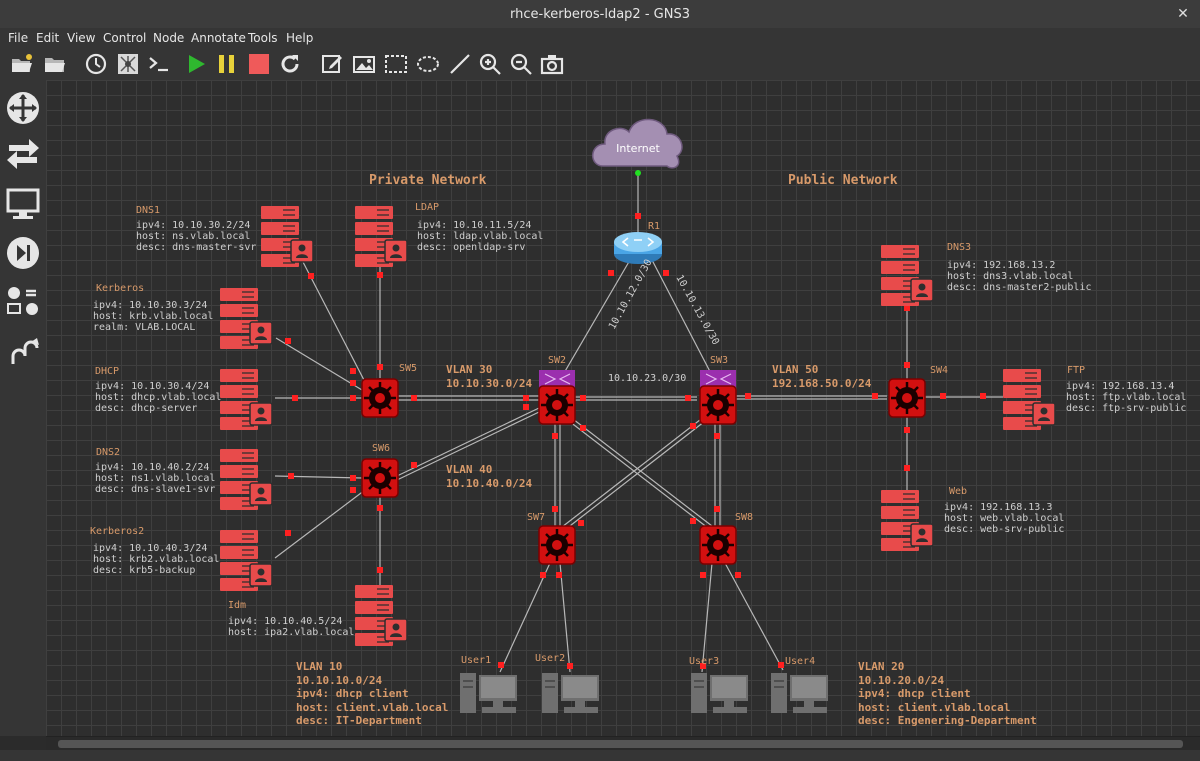 The image size is (1200, 761). Describe the element at coordinates (600, 64) in the screenshot. I see `toolbar` at that location.